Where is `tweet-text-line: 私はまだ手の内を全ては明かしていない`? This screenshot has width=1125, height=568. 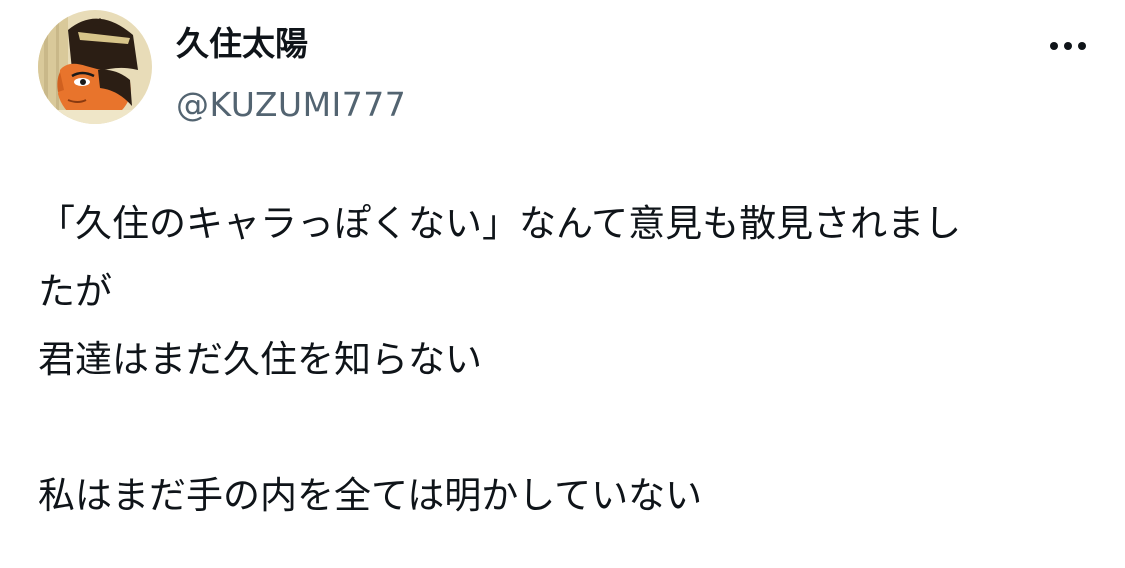 tweet-text-line: 私はまだ手の内を全ては明かしていない is located at coordinates (370, 495).